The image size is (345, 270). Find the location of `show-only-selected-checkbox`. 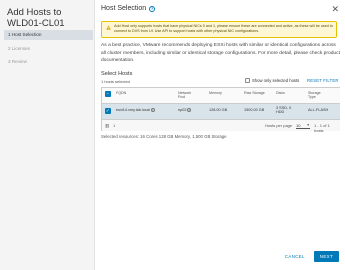

show-only-selected-checkbox is located at coordinates (247, 80).